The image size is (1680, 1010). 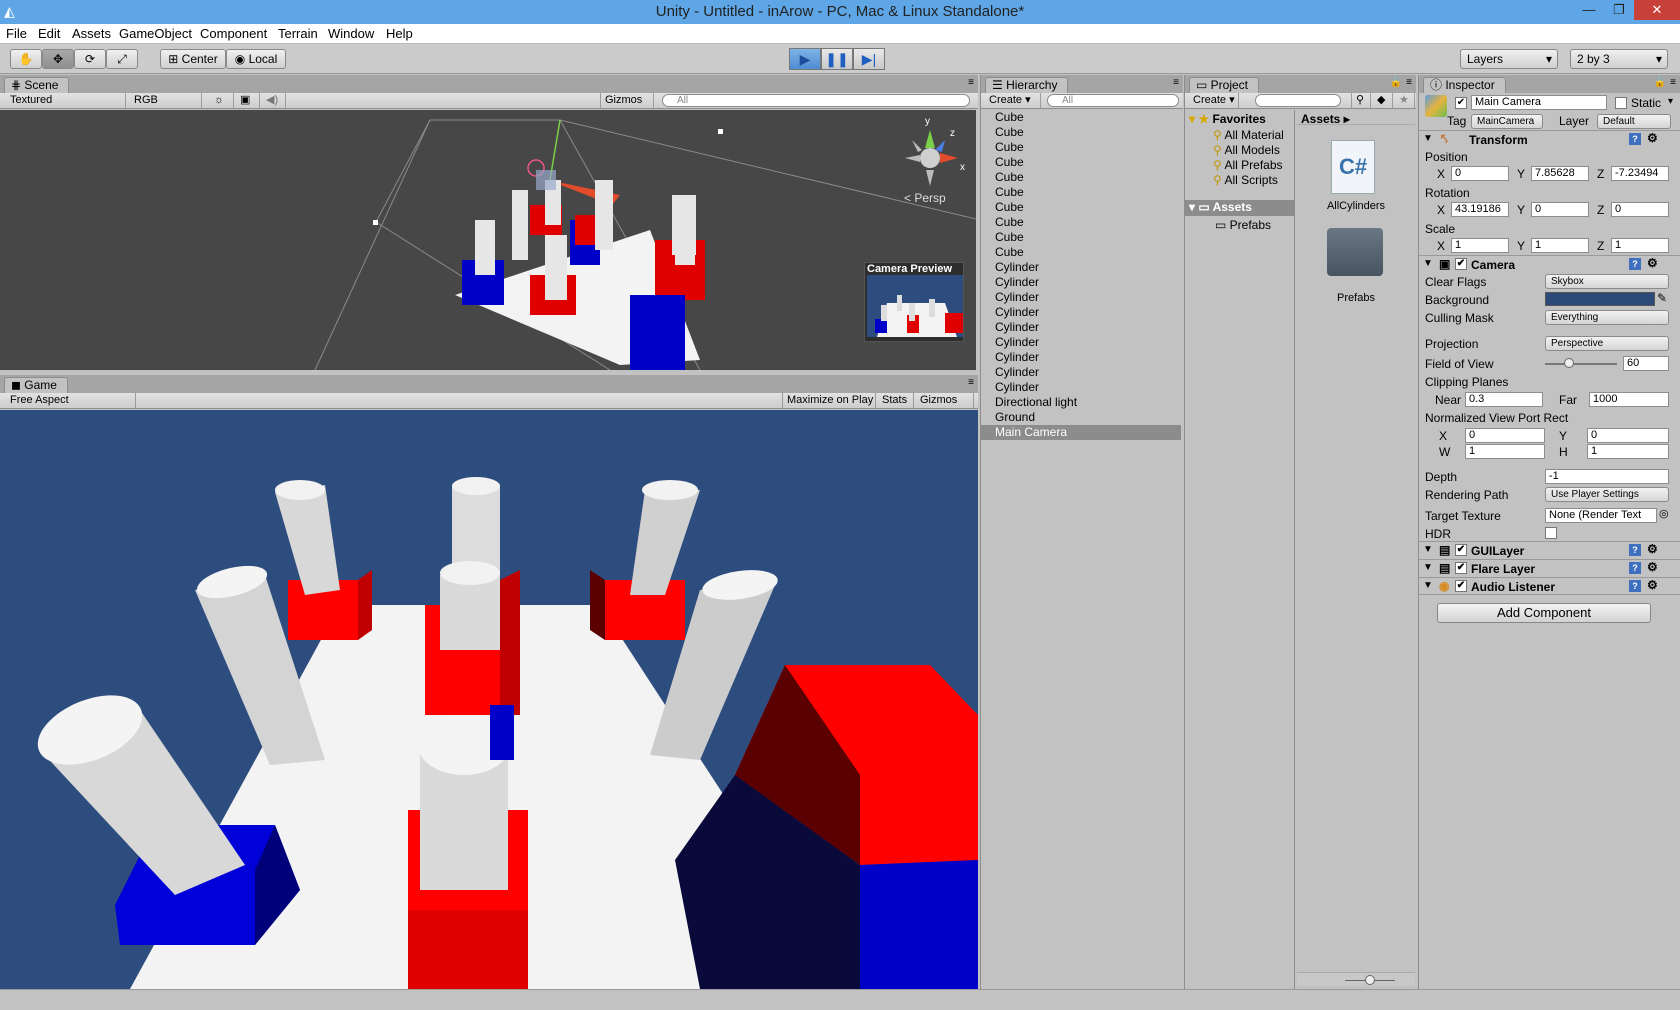 I want to click on maximize-on-play-toggle: Maximize on Play, so click(x=829, y=400).